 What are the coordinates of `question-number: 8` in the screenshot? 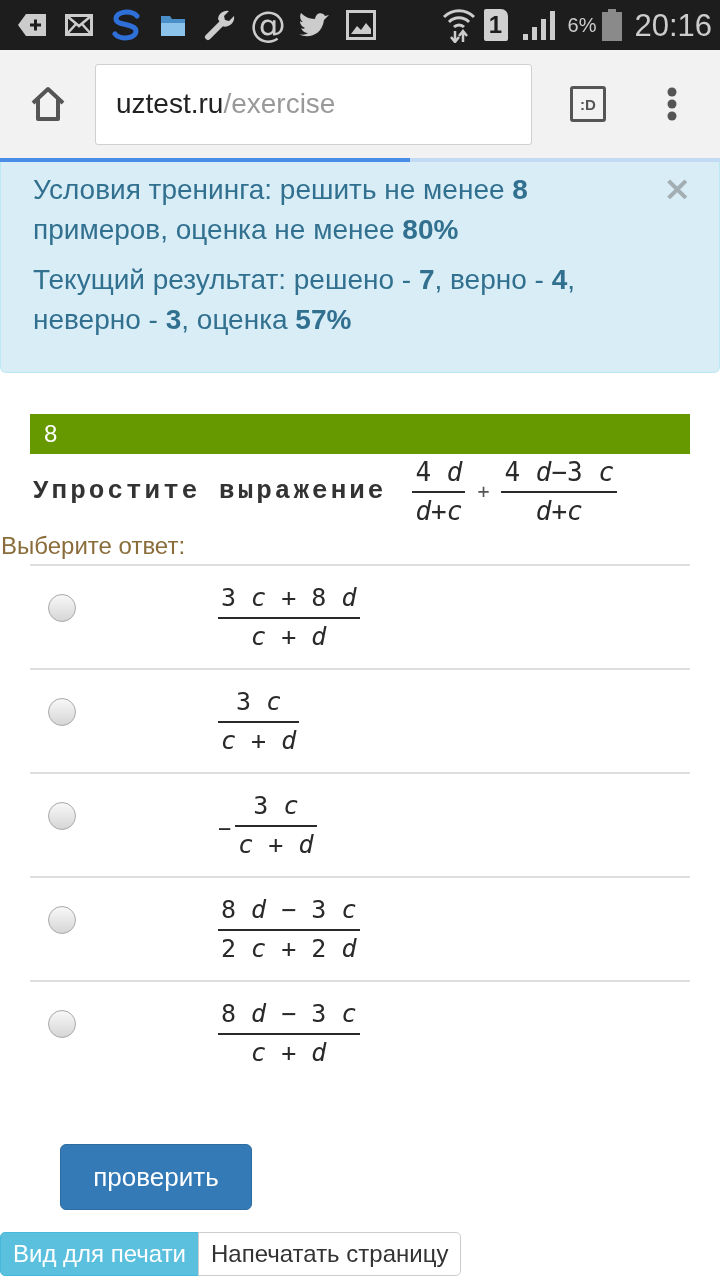 It's located at (51, 434).